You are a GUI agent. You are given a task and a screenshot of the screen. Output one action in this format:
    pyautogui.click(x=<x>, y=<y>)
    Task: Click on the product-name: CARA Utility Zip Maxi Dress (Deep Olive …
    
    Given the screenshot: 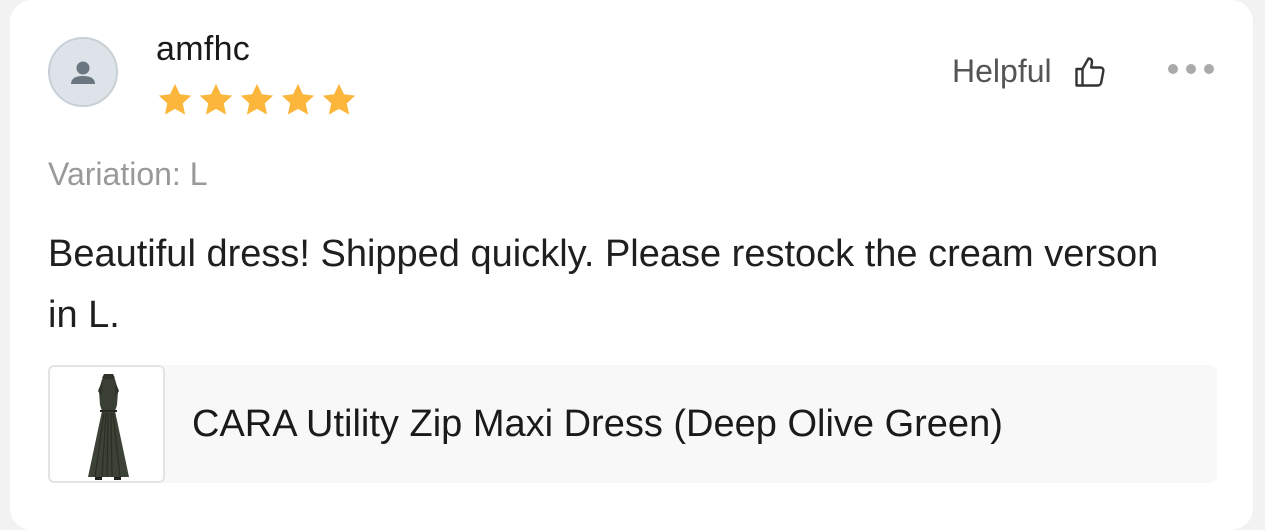 What is the action you would take?
    pyautogui.click(x=597, y=424)
    